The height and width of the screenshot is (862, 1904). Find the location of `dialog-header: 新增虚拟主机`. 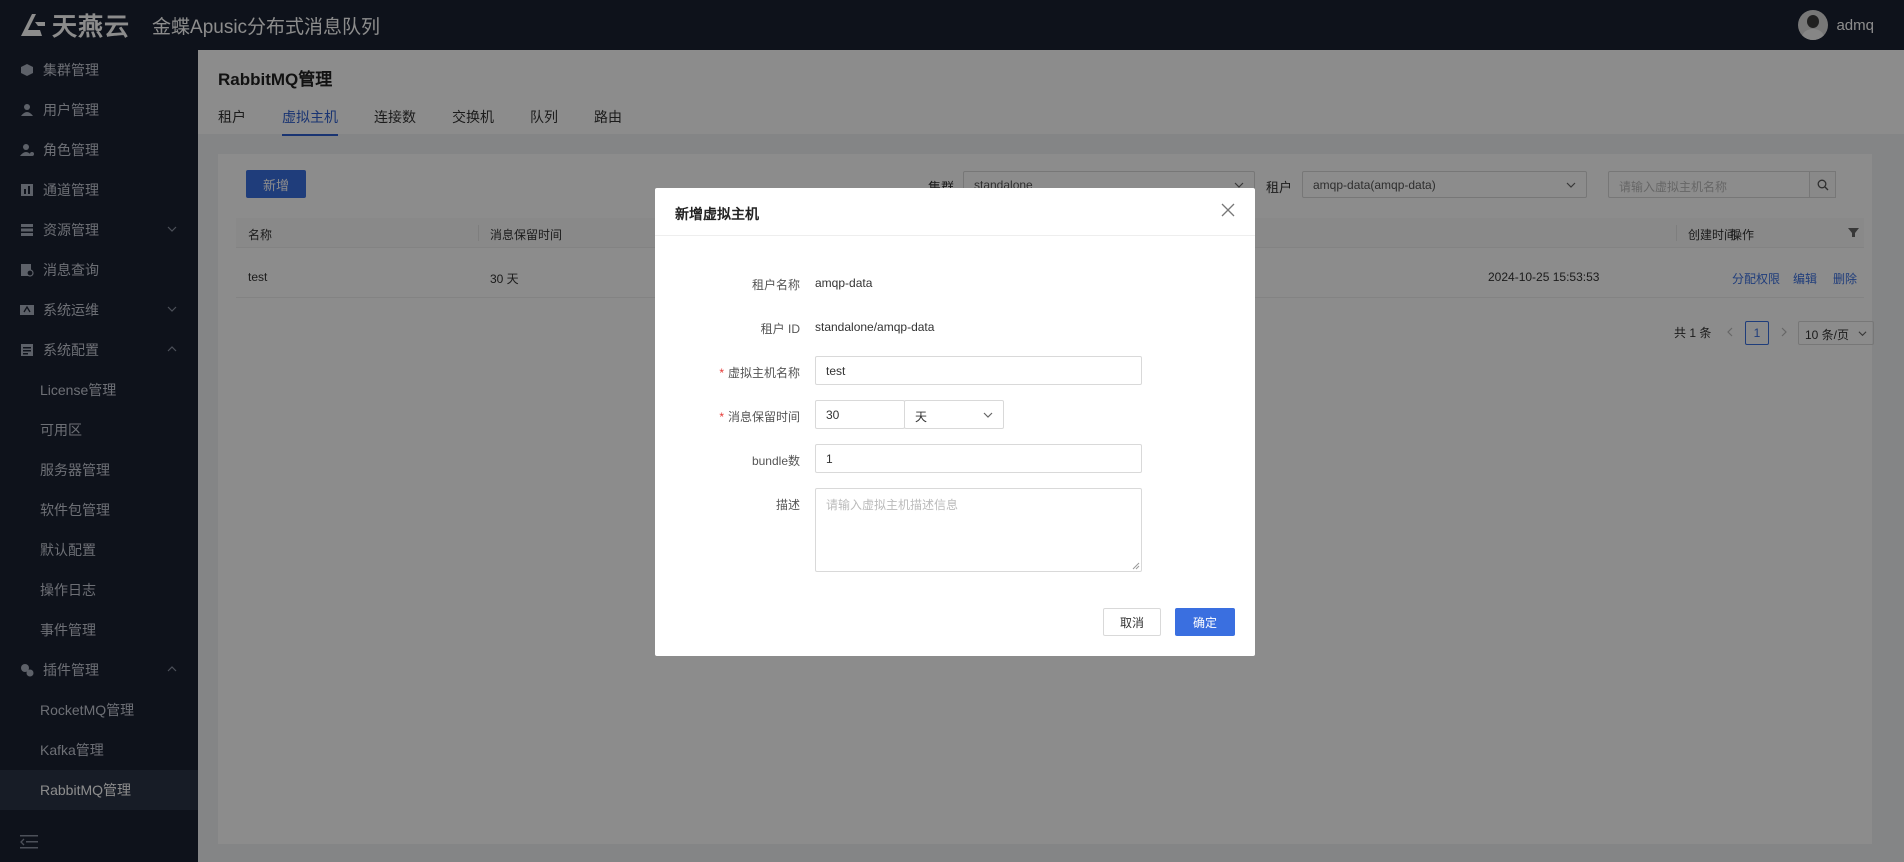

dialog-header: 新增虚拟主机 is located at coordinates (955, 212).